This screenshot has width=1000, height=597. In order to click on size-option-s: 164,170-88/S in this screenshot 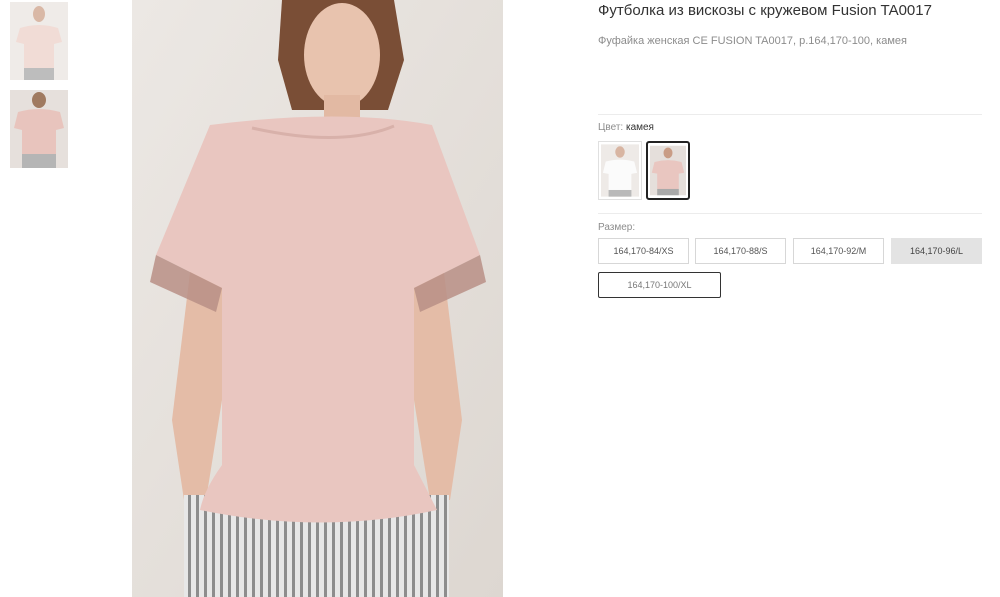, I will do `click(740, 251)`.